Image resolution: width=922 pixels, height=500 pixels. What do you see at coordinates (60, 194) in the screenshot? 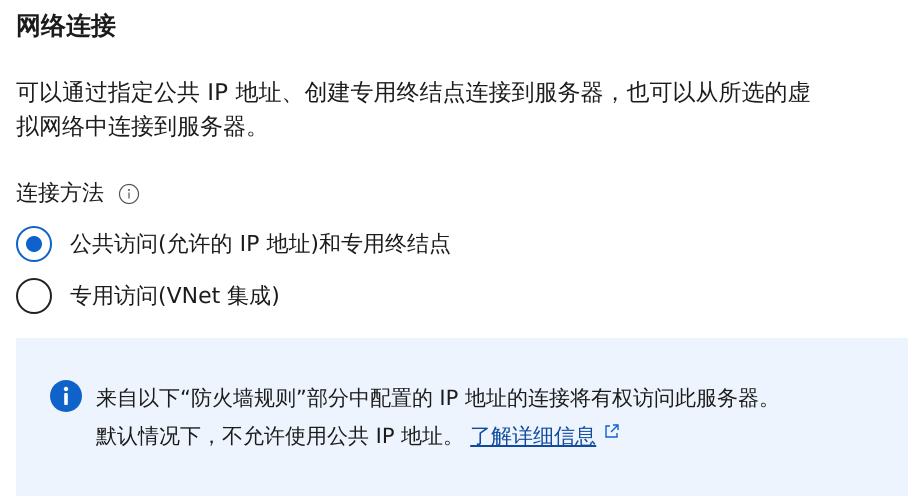
I see `field-label: 连接方法` at bounding box center [60, 194].